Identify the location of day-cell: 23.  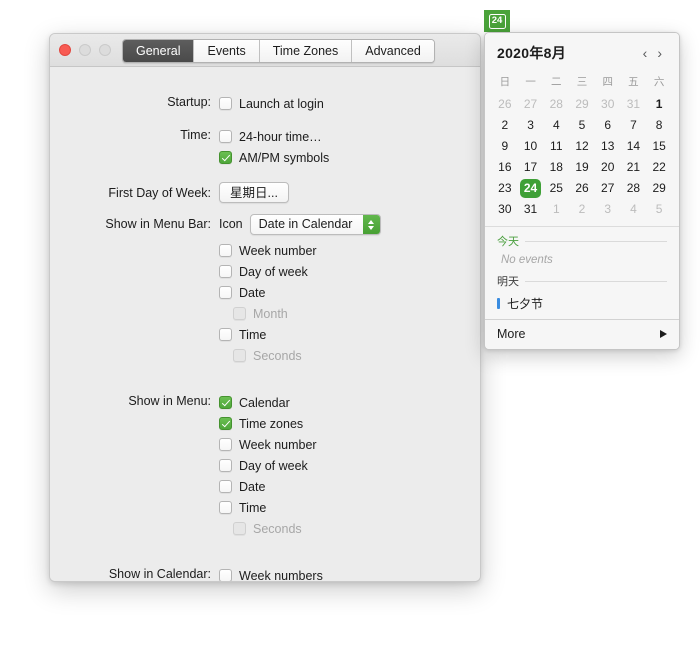
(505, 188).